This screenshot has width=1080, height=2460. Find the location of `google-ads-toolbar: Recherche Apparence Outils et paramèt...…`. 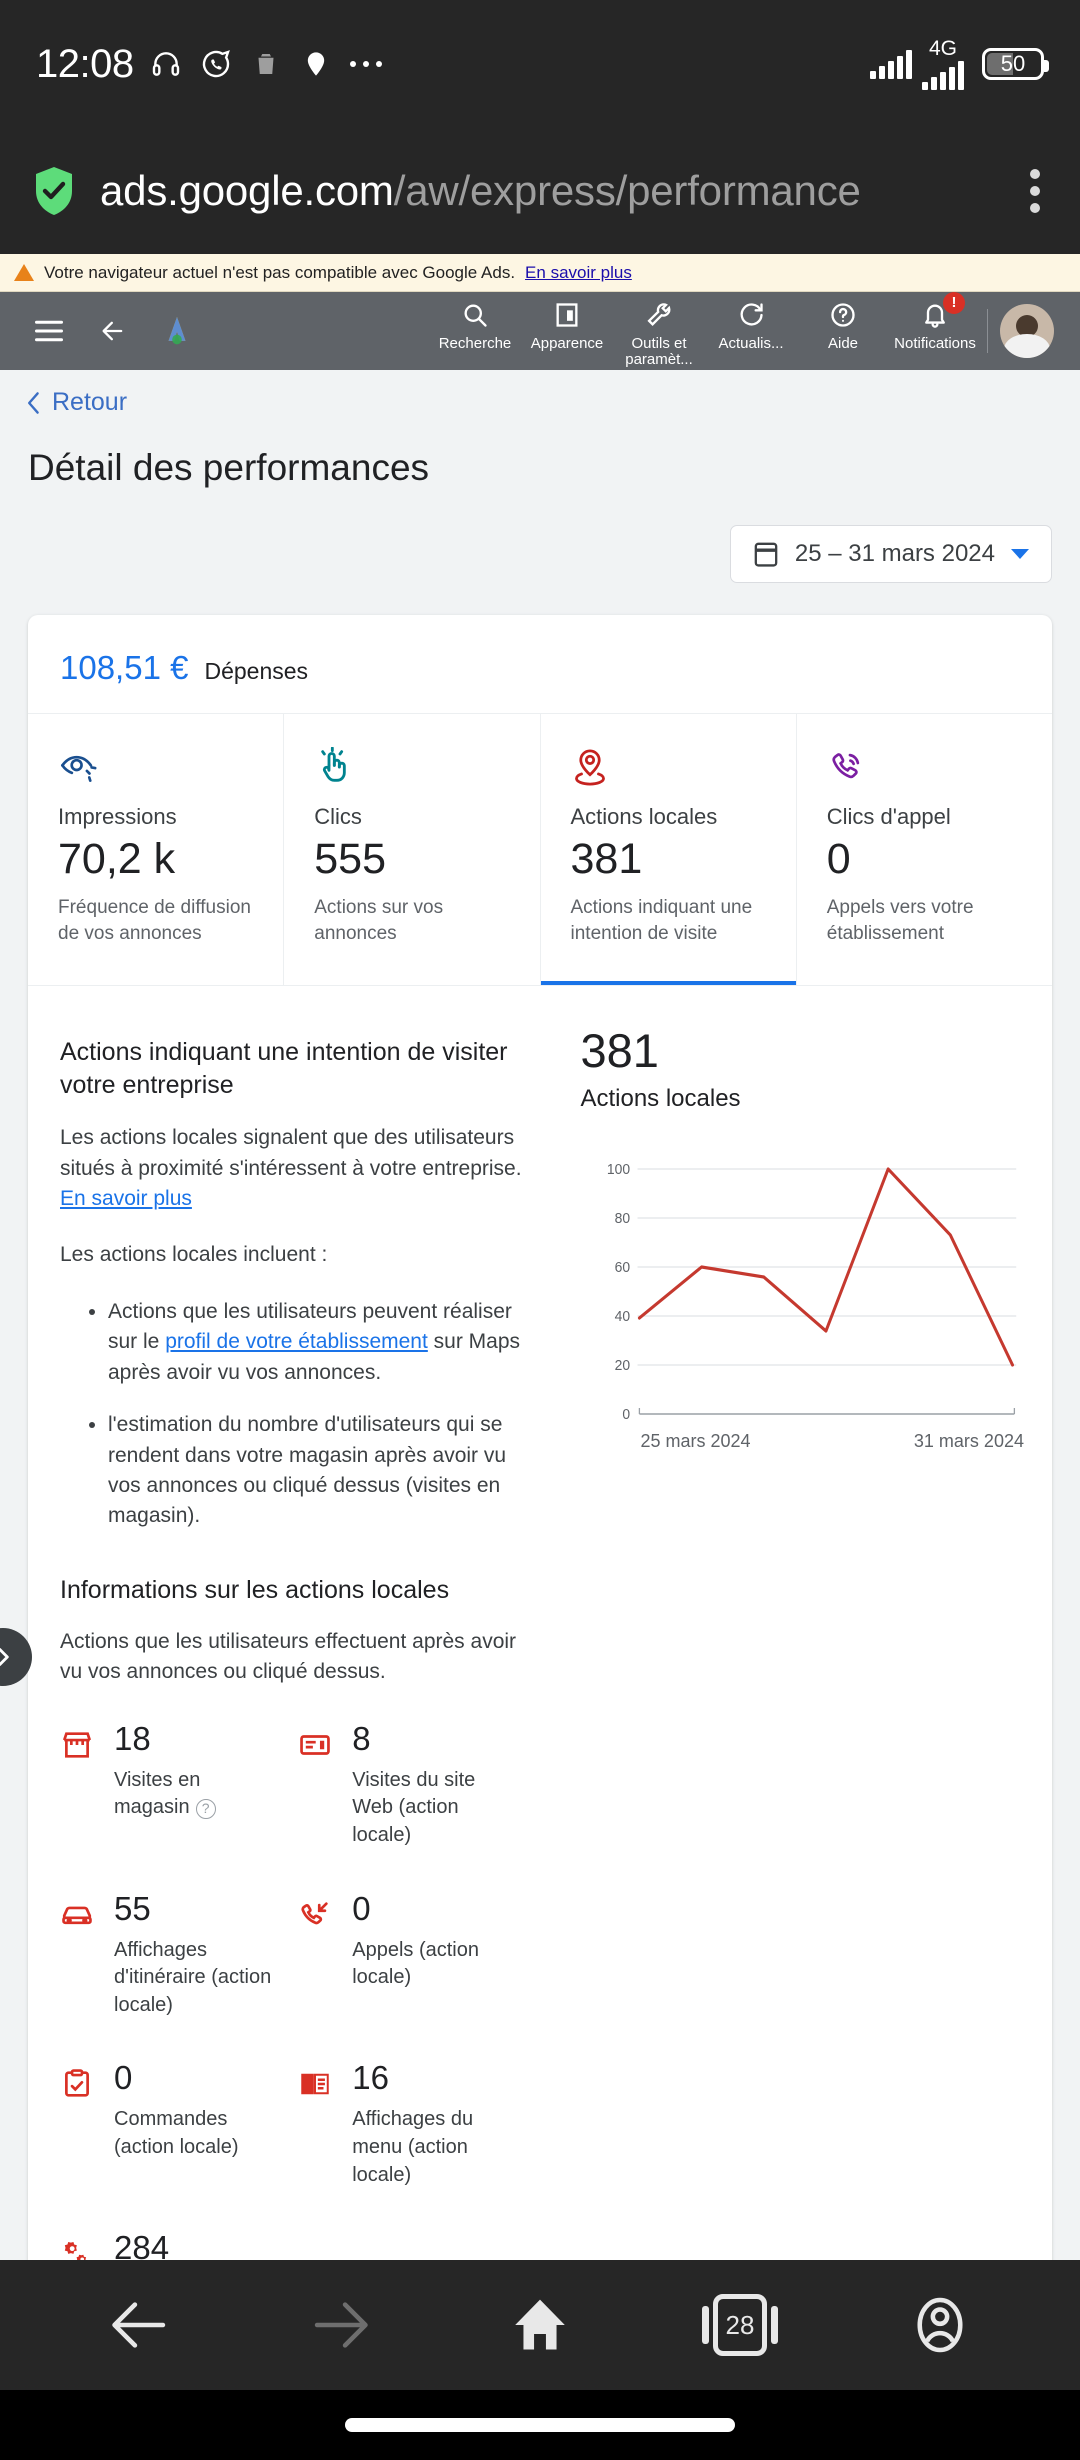

google-ads-toolbar: Recherche Apparence Outils et paramèt...… is located at coordinates (540, 330).